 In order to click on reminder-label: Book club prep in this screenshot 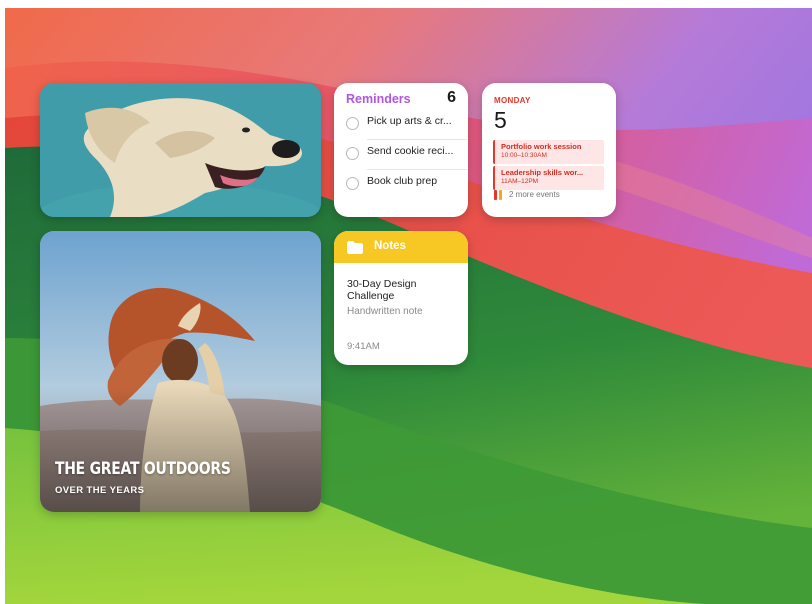, I will do `click(402, 181)`.